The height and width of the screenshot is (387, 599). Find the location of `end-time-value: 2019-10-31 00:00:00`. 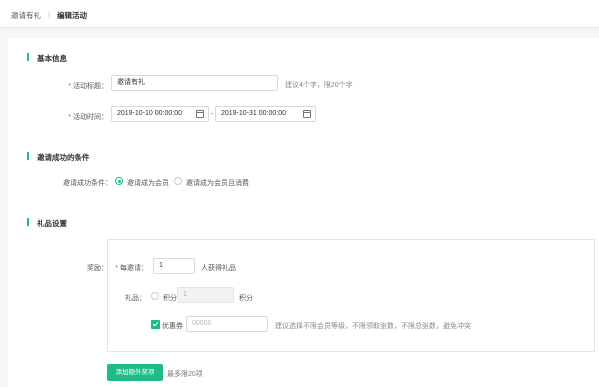

end-time-value: 2019-10-31 00:00:00 is located at coordinates (253, 113).